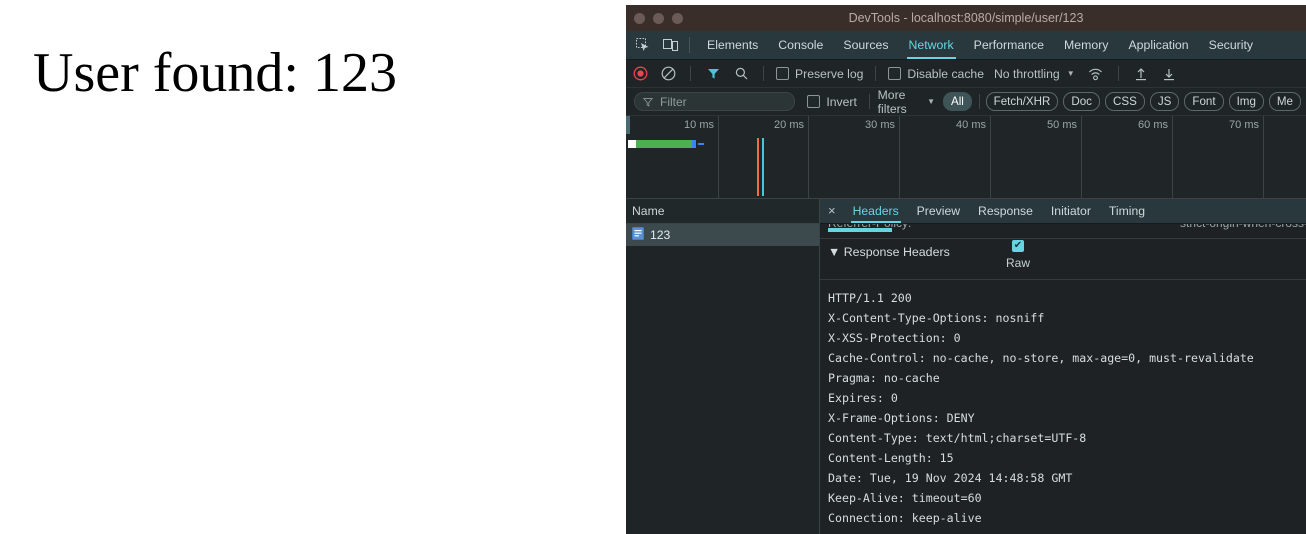 Image resolution: width=1306 pixels, height=534 pixels. I want to click on header-line: X-XSS-Protection: 0, so click(894, 338).